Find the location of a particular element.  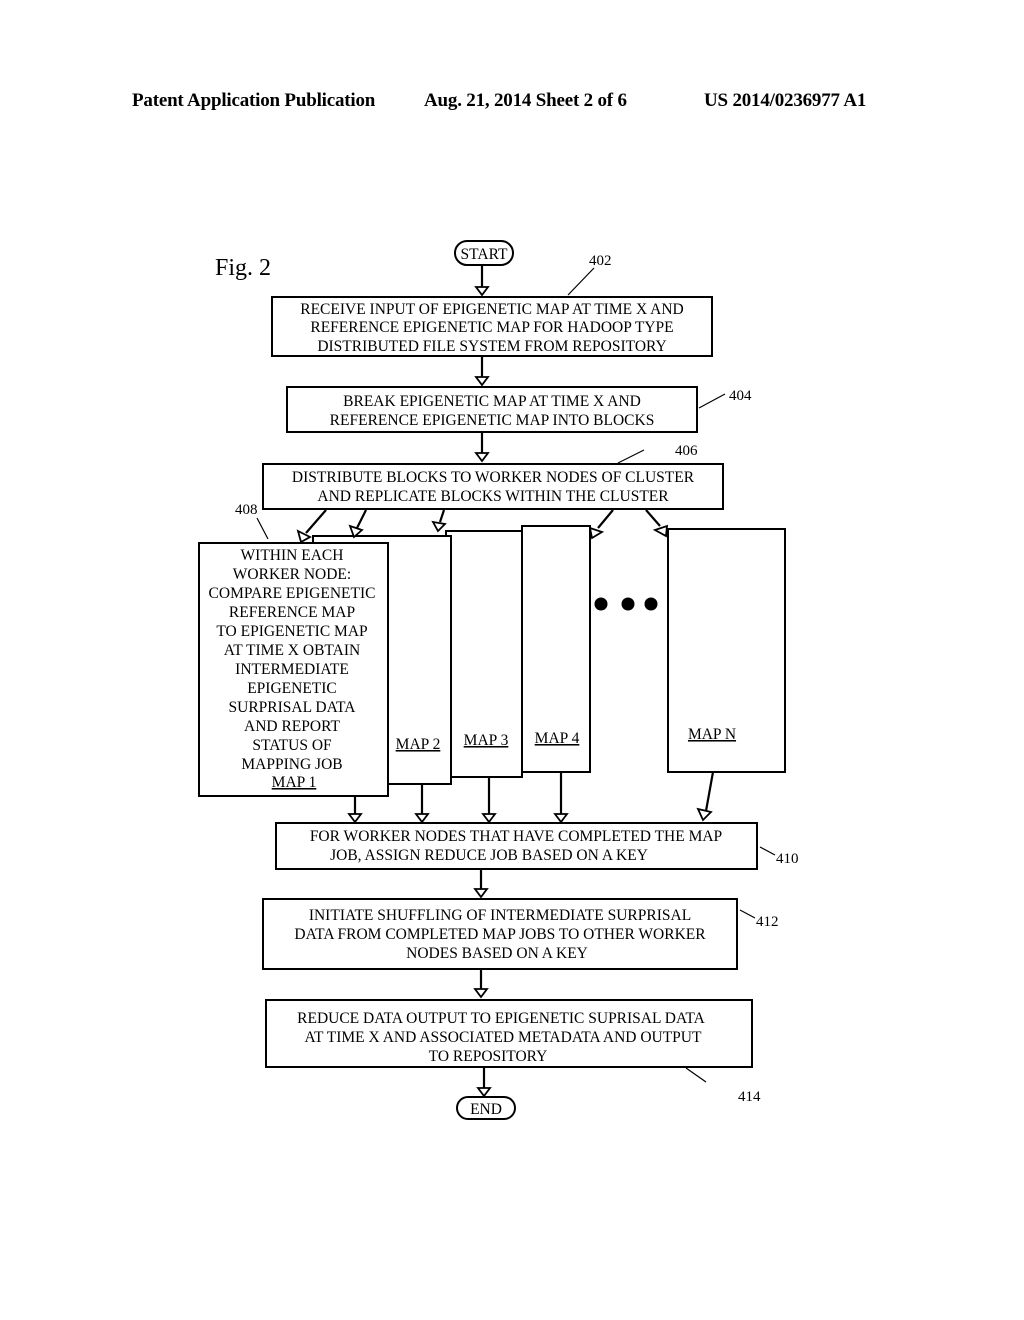

map-4-label: MAP 4 is located at coordinates (557, 738).